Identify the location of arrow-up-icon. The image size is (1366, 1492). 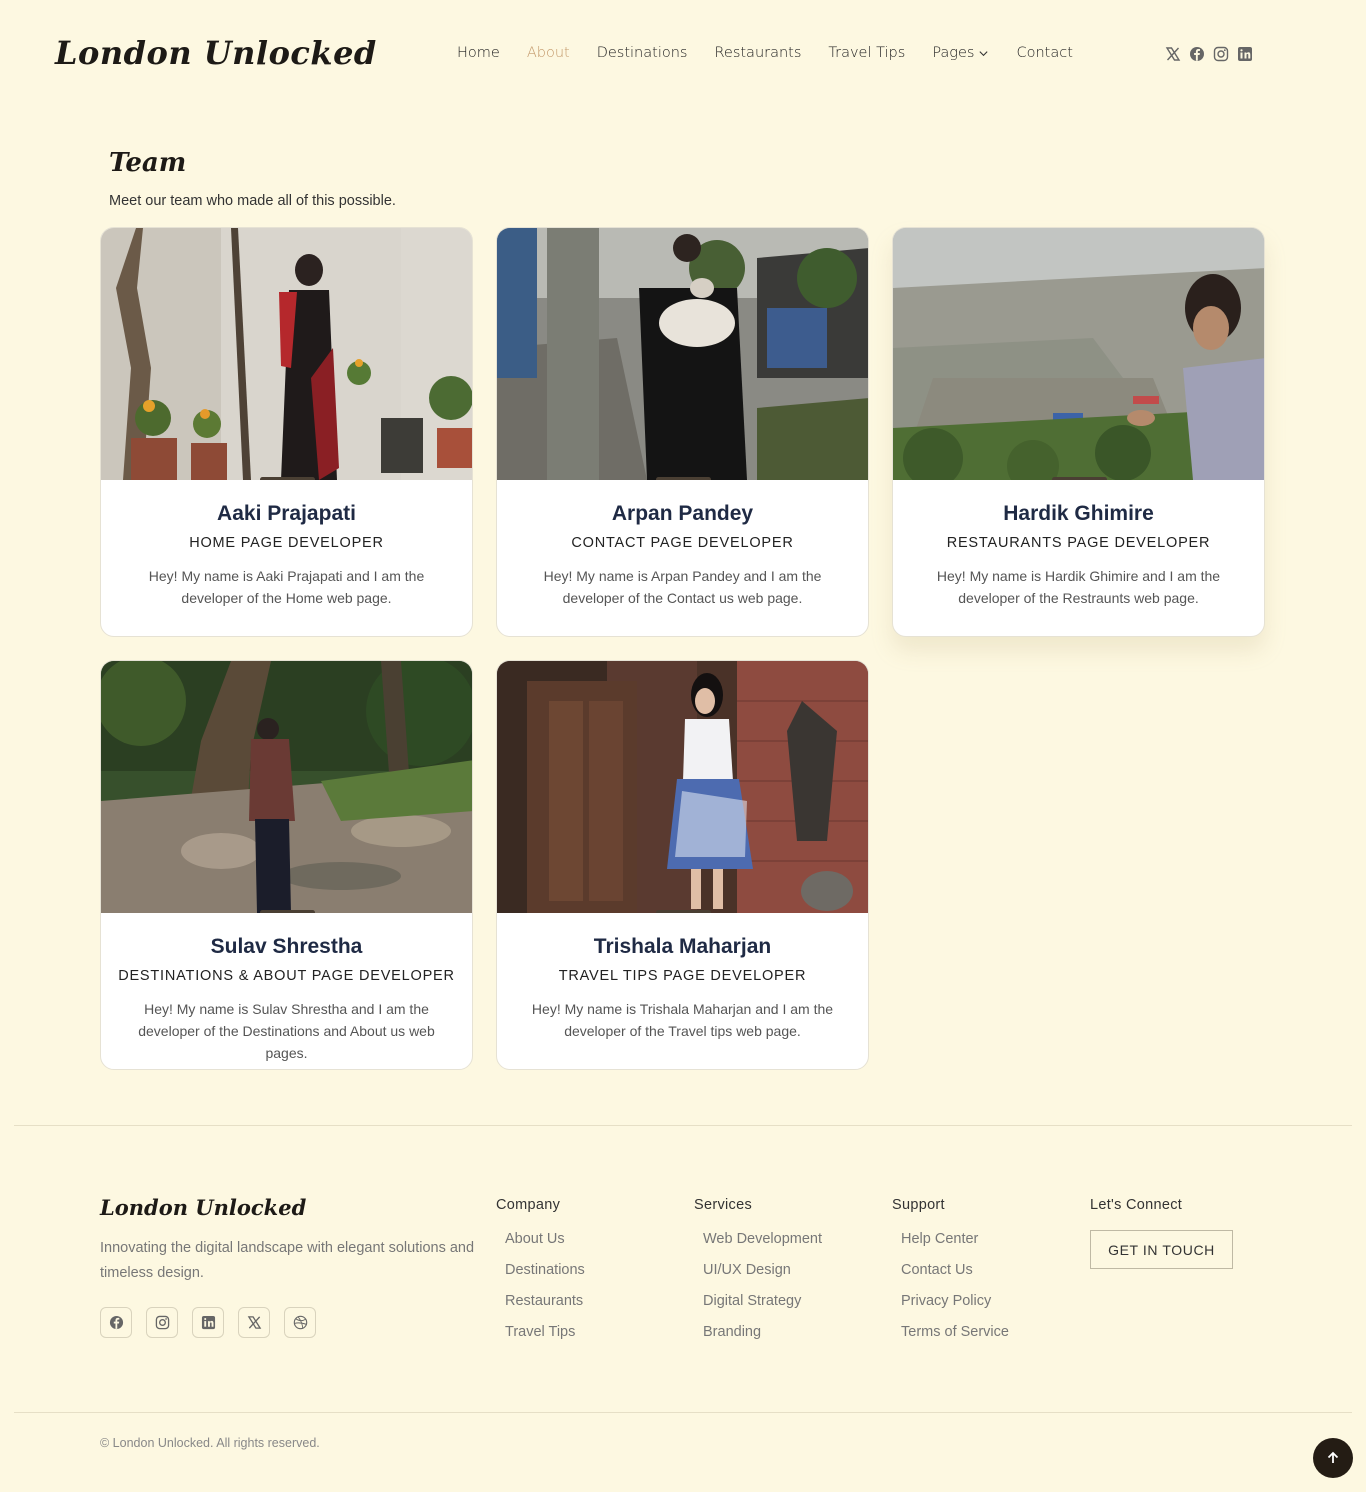
(1333, 1457).